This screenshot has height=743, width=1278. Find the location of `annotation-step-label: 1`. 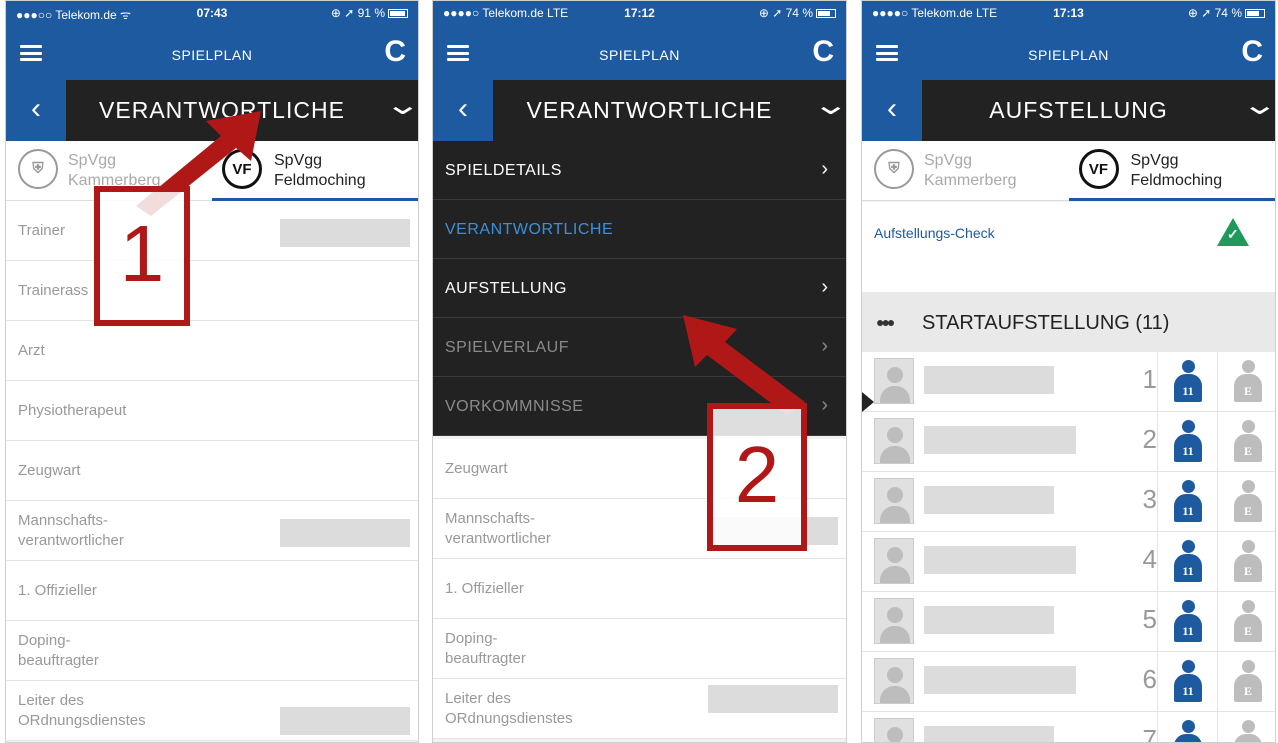

annotation-step-label: 1 is located at coordinates (142, 256).